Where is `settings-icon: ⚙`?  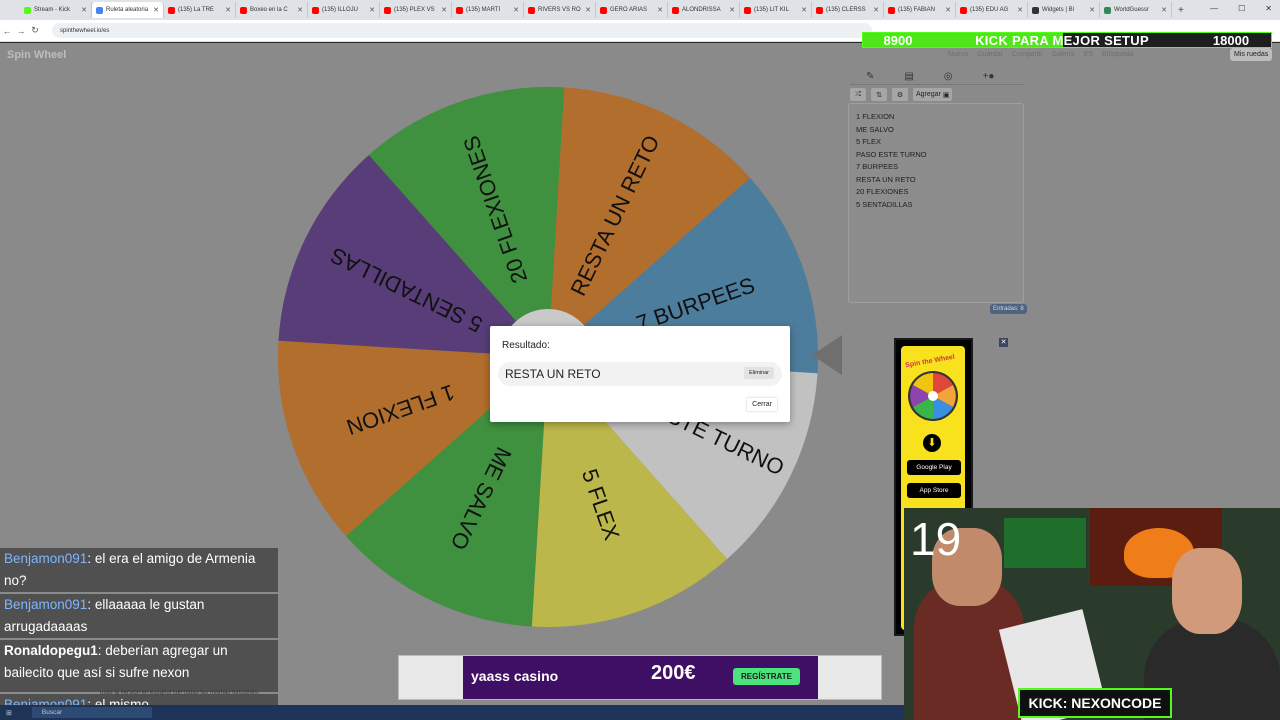 settings-icon: ⚙ is located at coordinates (900, 94).